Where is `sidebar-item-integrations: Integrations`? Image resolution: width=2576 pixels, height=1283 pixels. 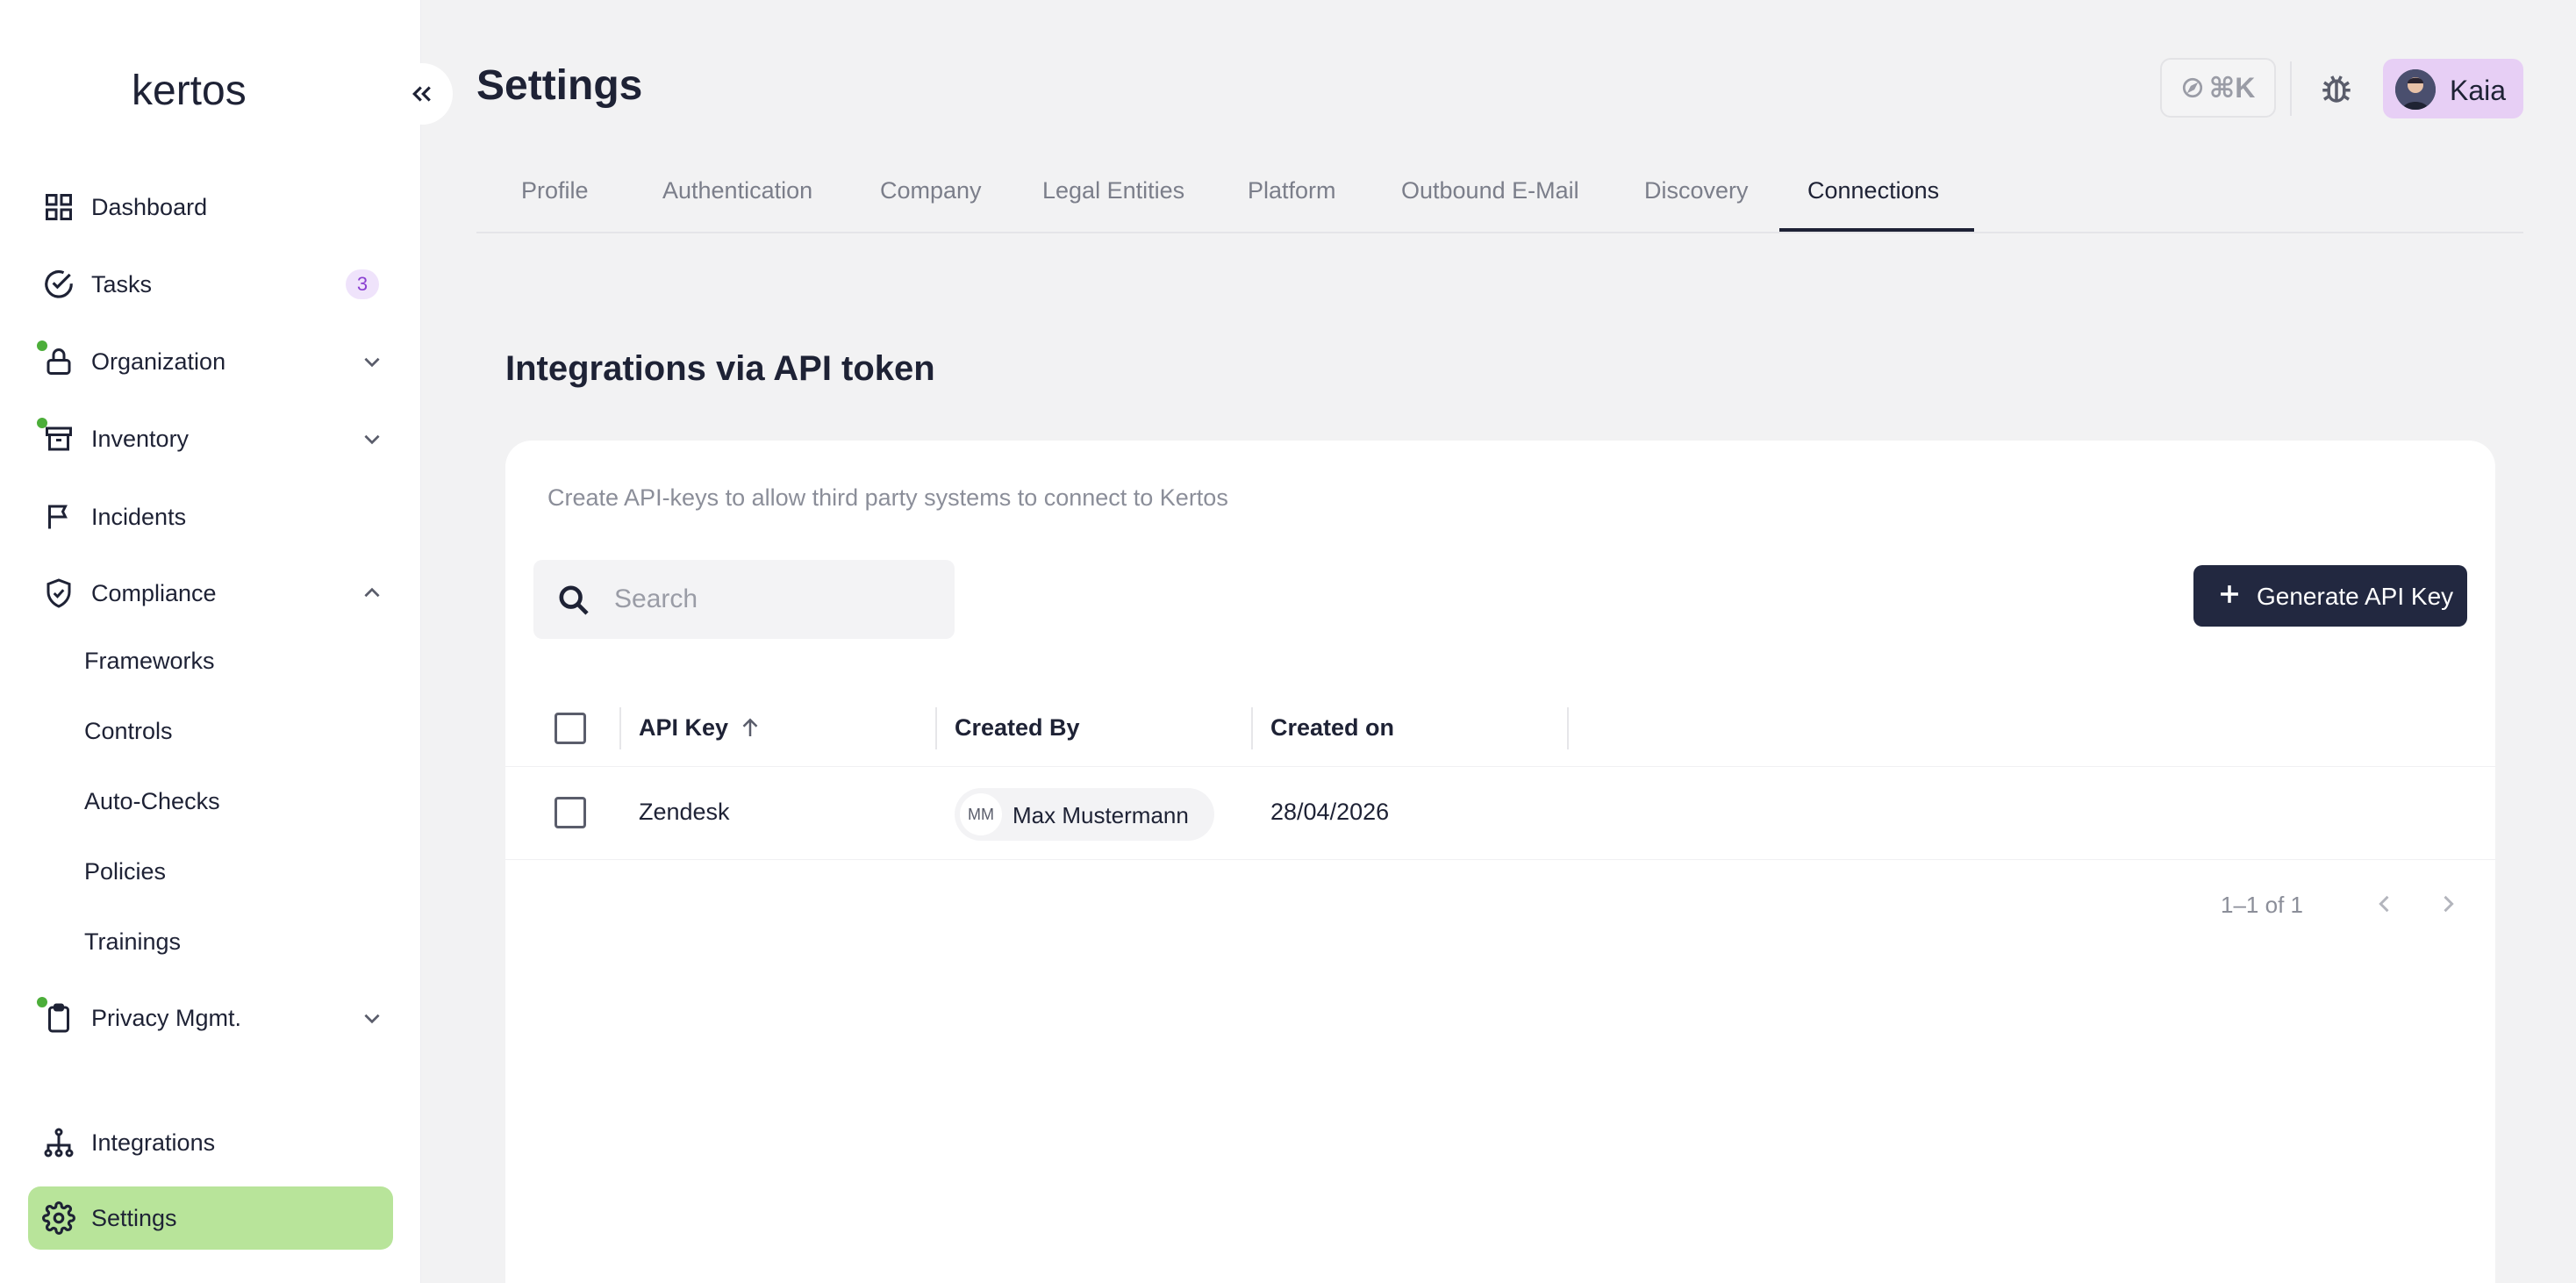
sidebar-item-integrations: Integrations is located at coordinates (210, 1143).